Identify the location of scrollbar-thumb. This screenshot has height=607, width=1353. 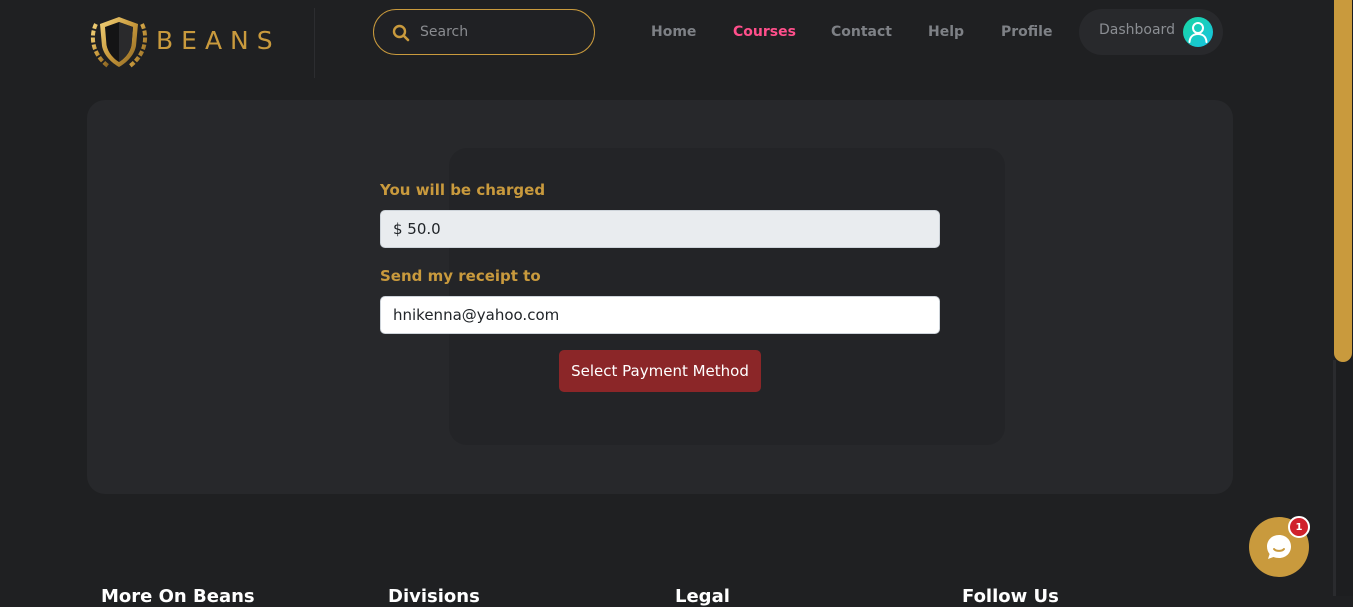
(1343, 181).